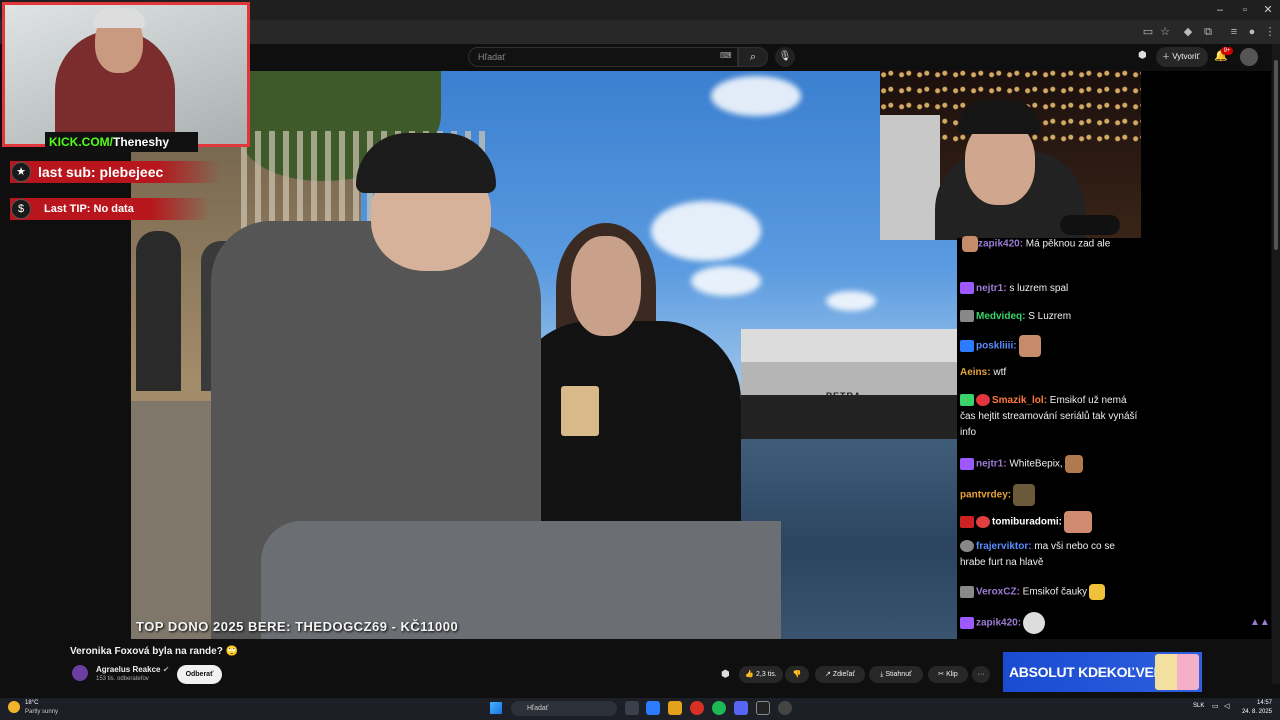  What do you see at coordinates (606, 286) in the screenshot?
I see `woman-face` at bounding box center [606, 286].